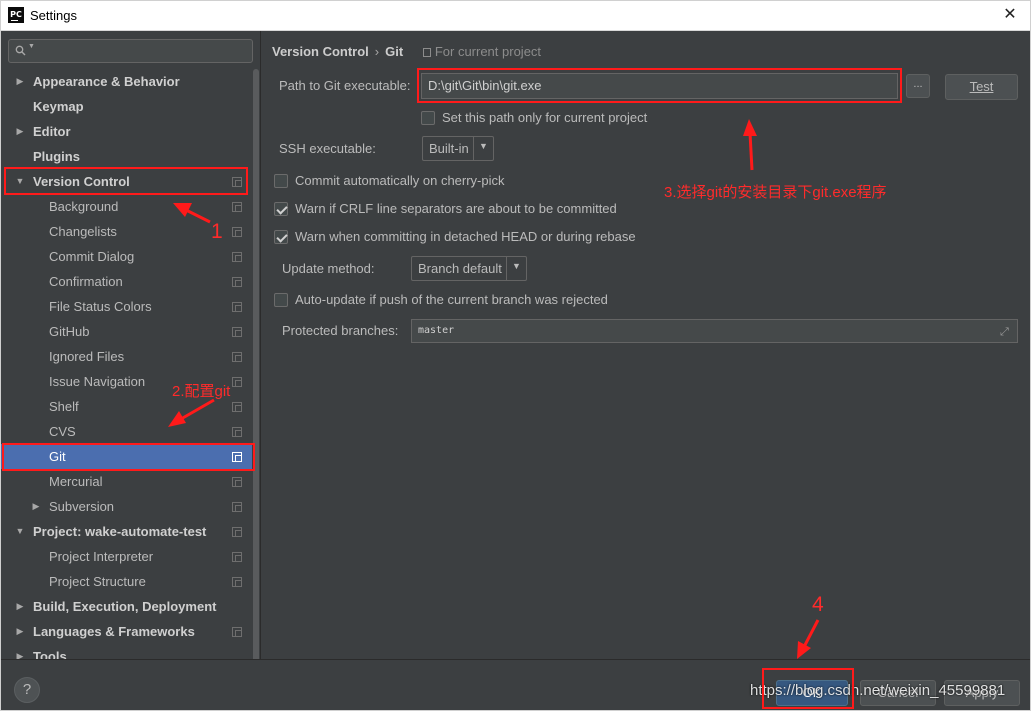  What do you see at coordinates (126, 531) in the screenshot?
I see `tree-item: ▼ Project: wake-automate-test` at bounding box center [126, 531].